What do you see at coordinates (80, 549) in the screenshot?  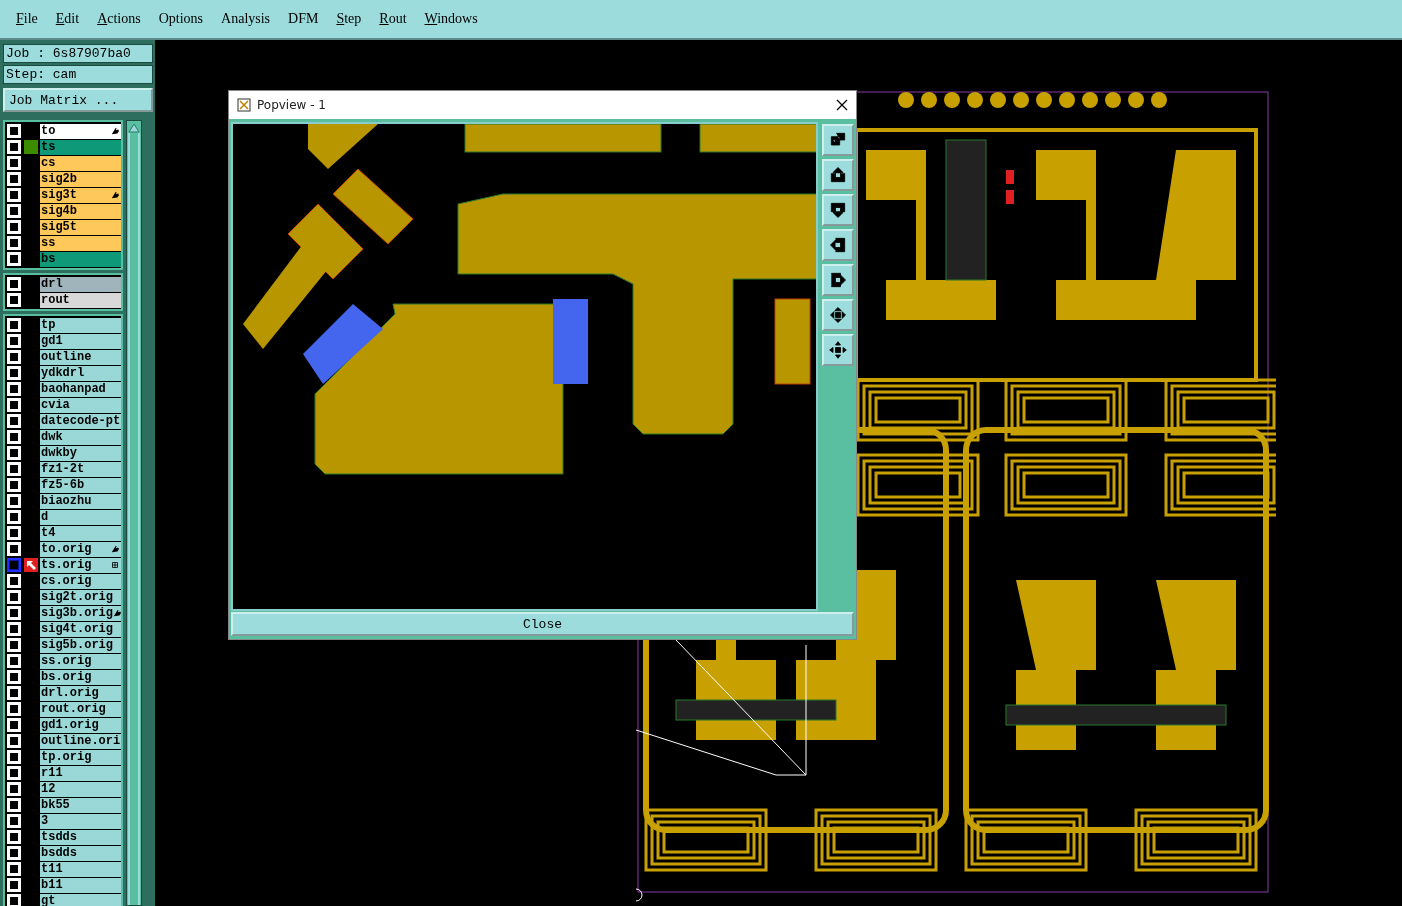 I see `layer-name: to.orig` at bounding box center [80, 549].